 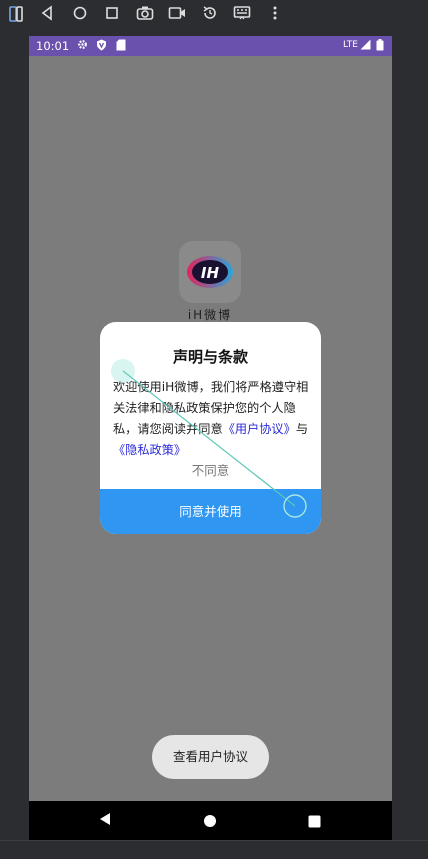 I want to click on navigation-bar, so click(x=210, y=821).